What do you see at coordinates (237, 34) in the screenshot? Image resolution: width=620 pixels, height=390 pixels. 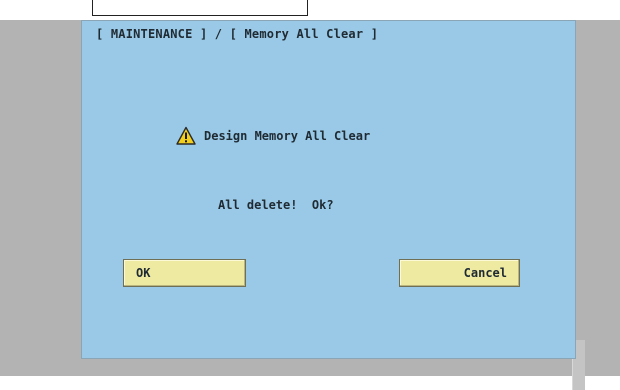 I see `breadcrumb: [ MAINTENANCE ] / [ Memory All Clear ]` at bounding box center [237, 34].